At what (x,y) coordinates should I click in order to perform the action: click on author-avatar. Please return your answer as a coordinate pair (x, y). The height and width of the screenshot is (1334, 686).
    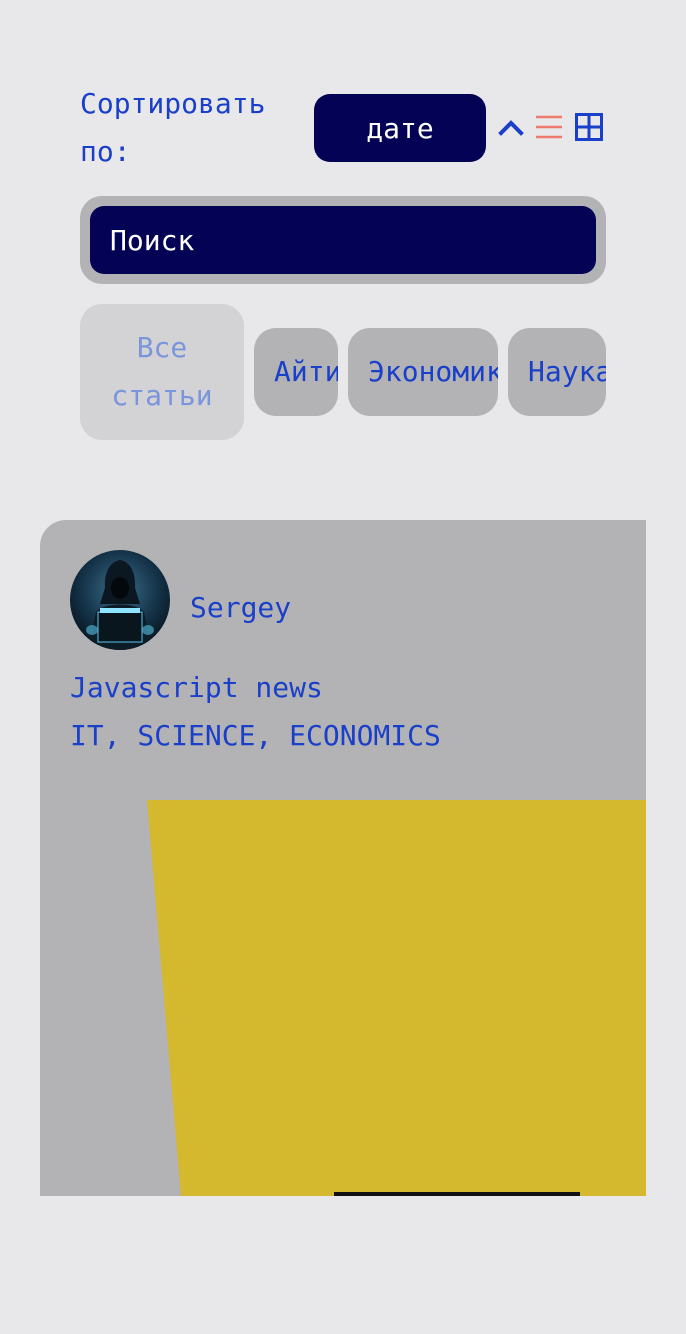
    Looking at the image, I should click on (120, 600).